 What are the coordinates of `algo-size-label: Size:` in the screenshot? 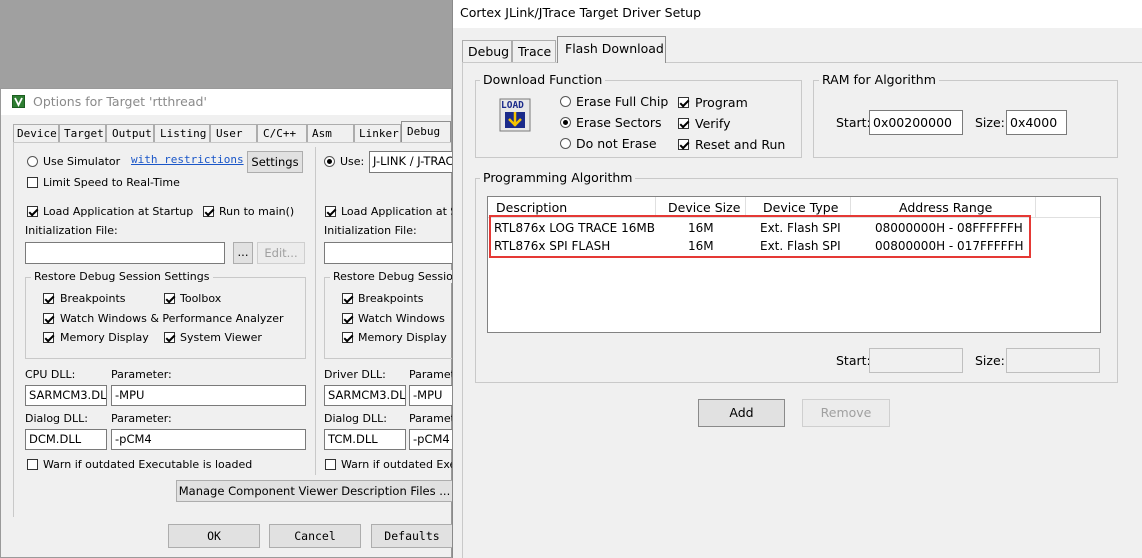 It's located at (990, 360).